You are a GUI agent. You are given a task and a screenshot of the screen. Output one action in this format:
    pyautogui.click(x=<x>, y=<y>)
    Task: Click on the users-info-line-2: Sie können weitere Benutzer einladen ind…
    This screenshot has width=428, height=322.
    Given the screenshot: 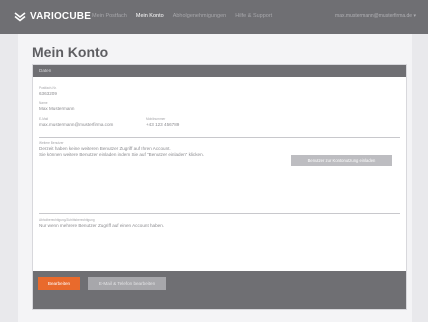 What is the action you would take?
    pyautogui.click(x=121, y=154)
    